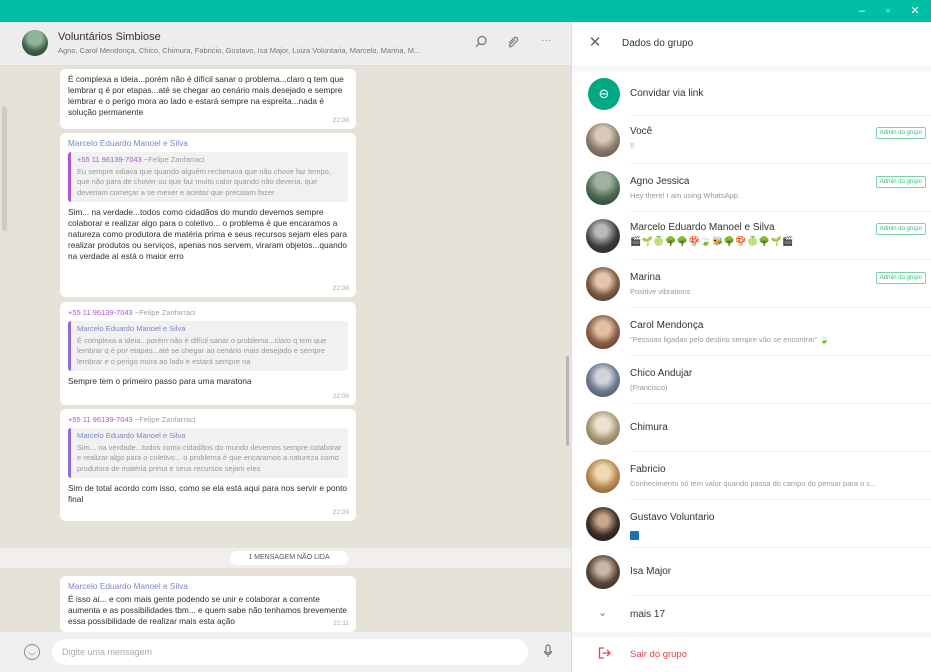 The image size is (931, 672). What do you see at coordinates (862, 11) in the screenshot?
I see `minimize-button: –` at bounding box center [862, 11].